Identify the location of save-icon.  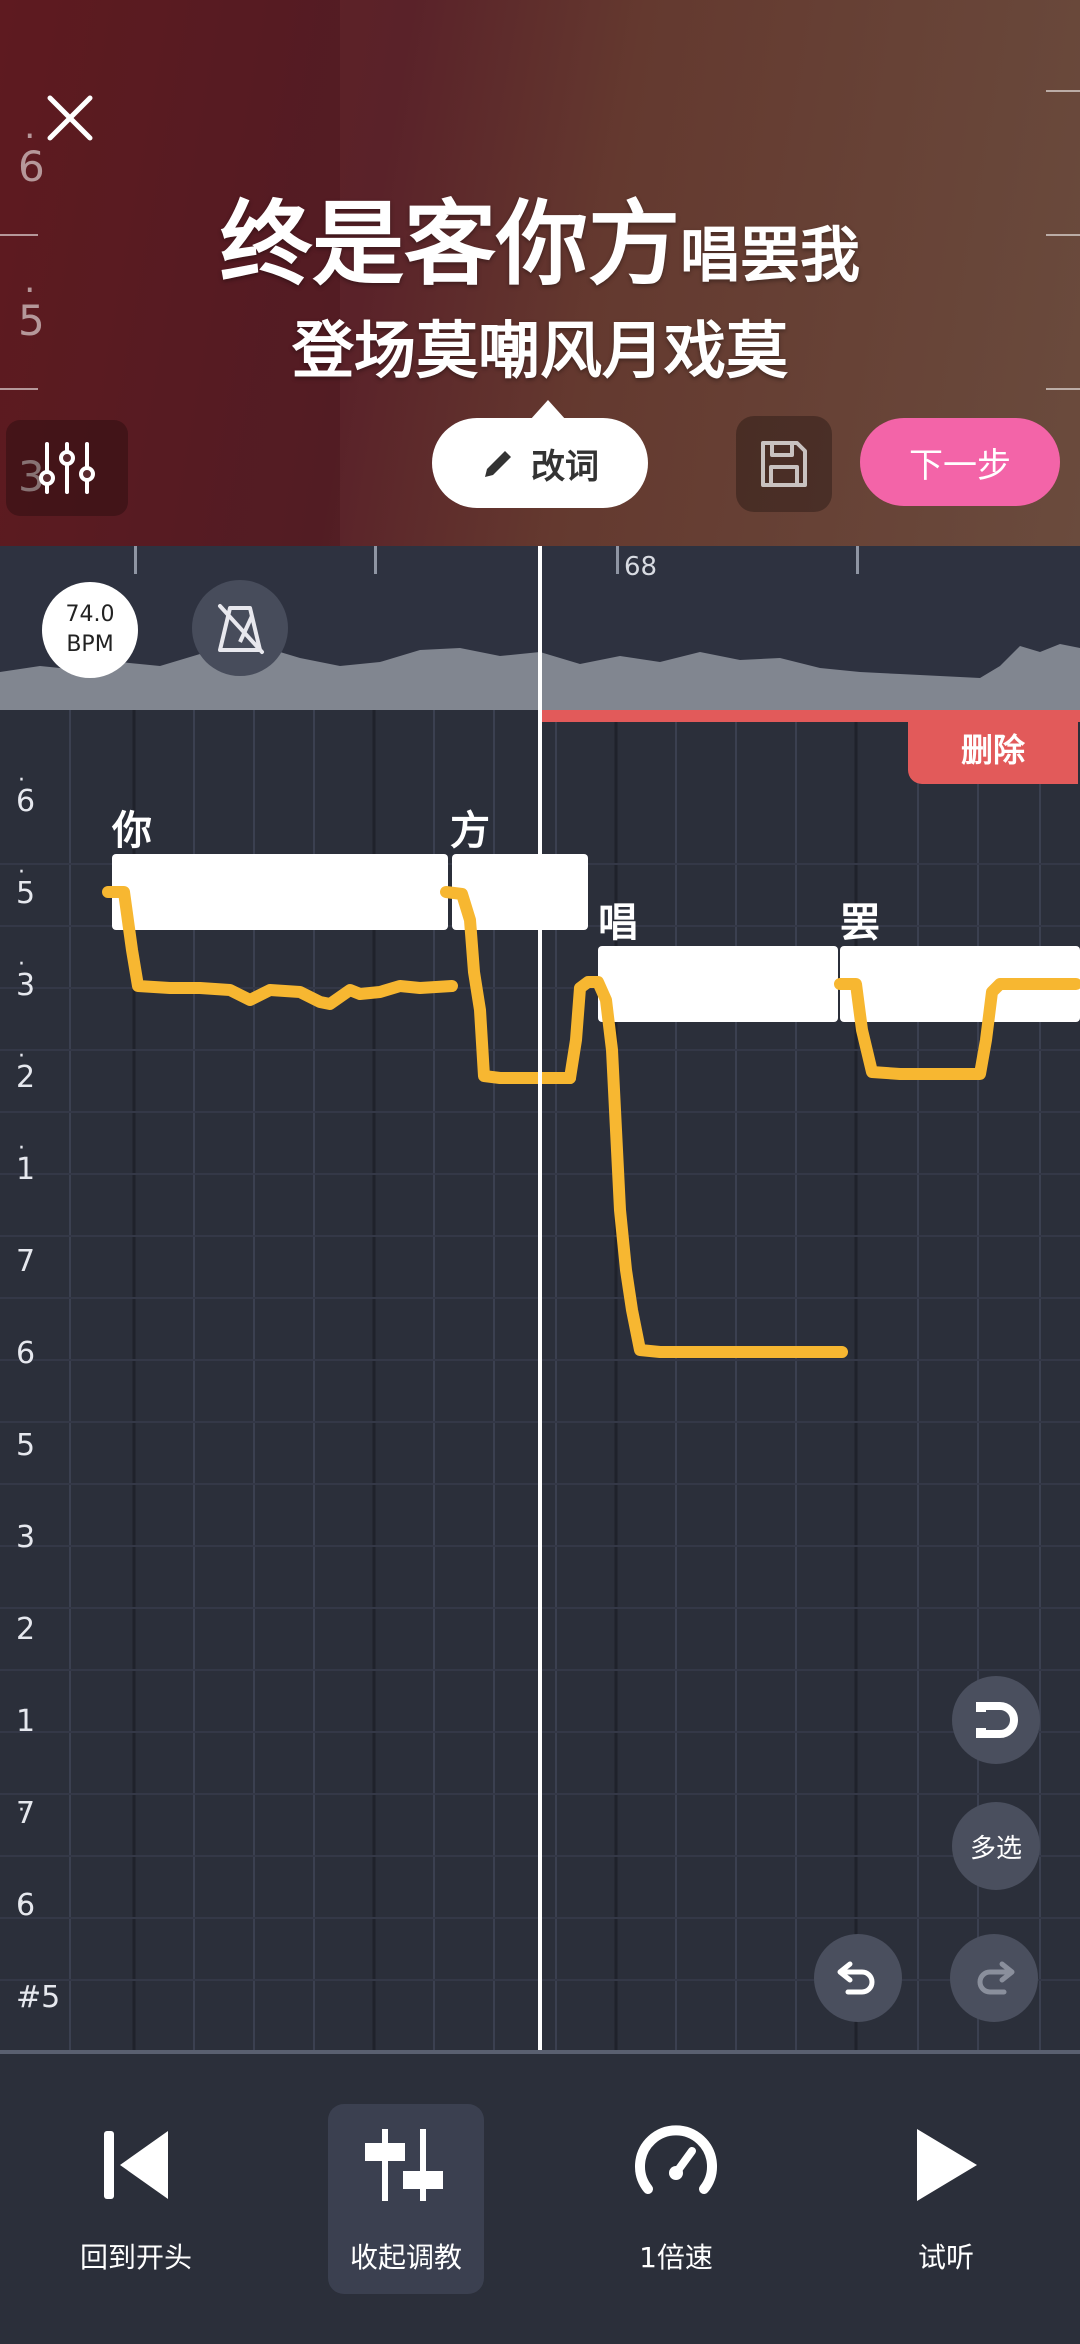
(784, 464).